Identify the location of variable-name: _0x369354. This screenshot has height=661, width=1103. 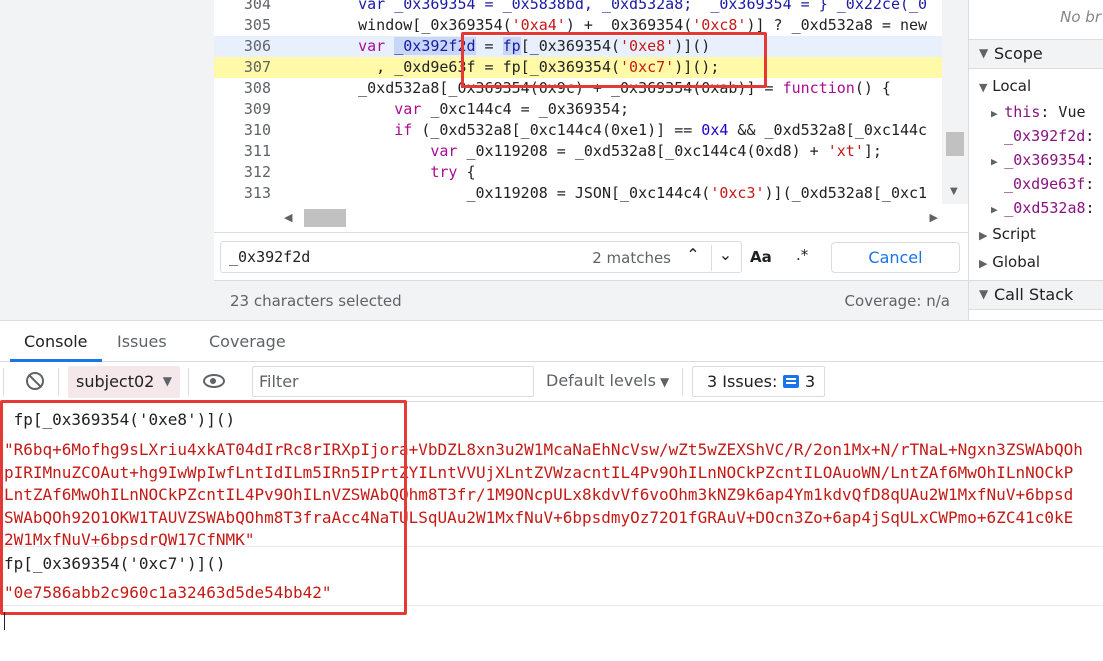
(1045, 160).